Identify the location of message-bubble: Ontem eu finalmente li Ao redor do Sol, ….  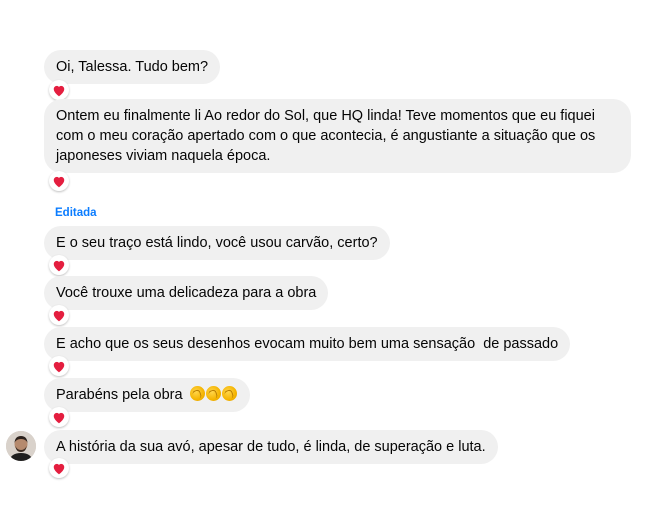
(337, 136).